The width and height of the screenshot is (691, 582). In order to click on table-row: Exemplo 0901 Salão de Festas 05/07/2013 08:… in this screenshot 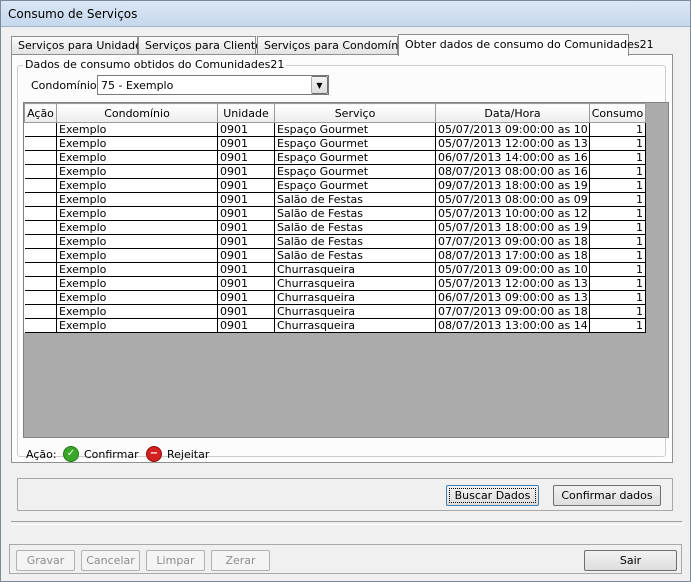, I will do `click(335, 199)`.